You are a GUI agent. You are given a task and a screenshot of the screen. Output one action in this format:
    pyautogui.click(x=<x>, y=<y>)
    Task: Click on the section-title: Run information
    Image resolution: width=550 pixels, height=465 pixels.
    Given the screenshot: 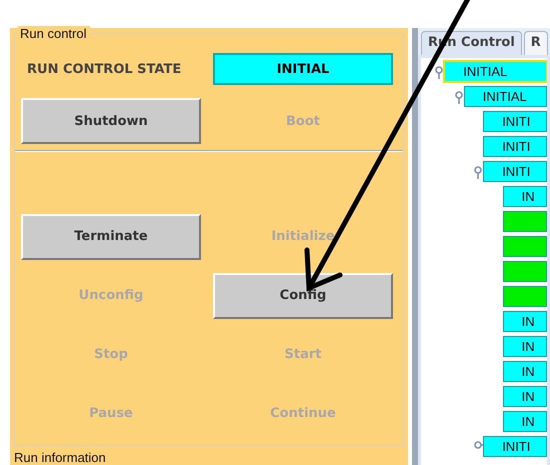 What is the action you would take?
    pyautogui.click(x=60, y=458)
    